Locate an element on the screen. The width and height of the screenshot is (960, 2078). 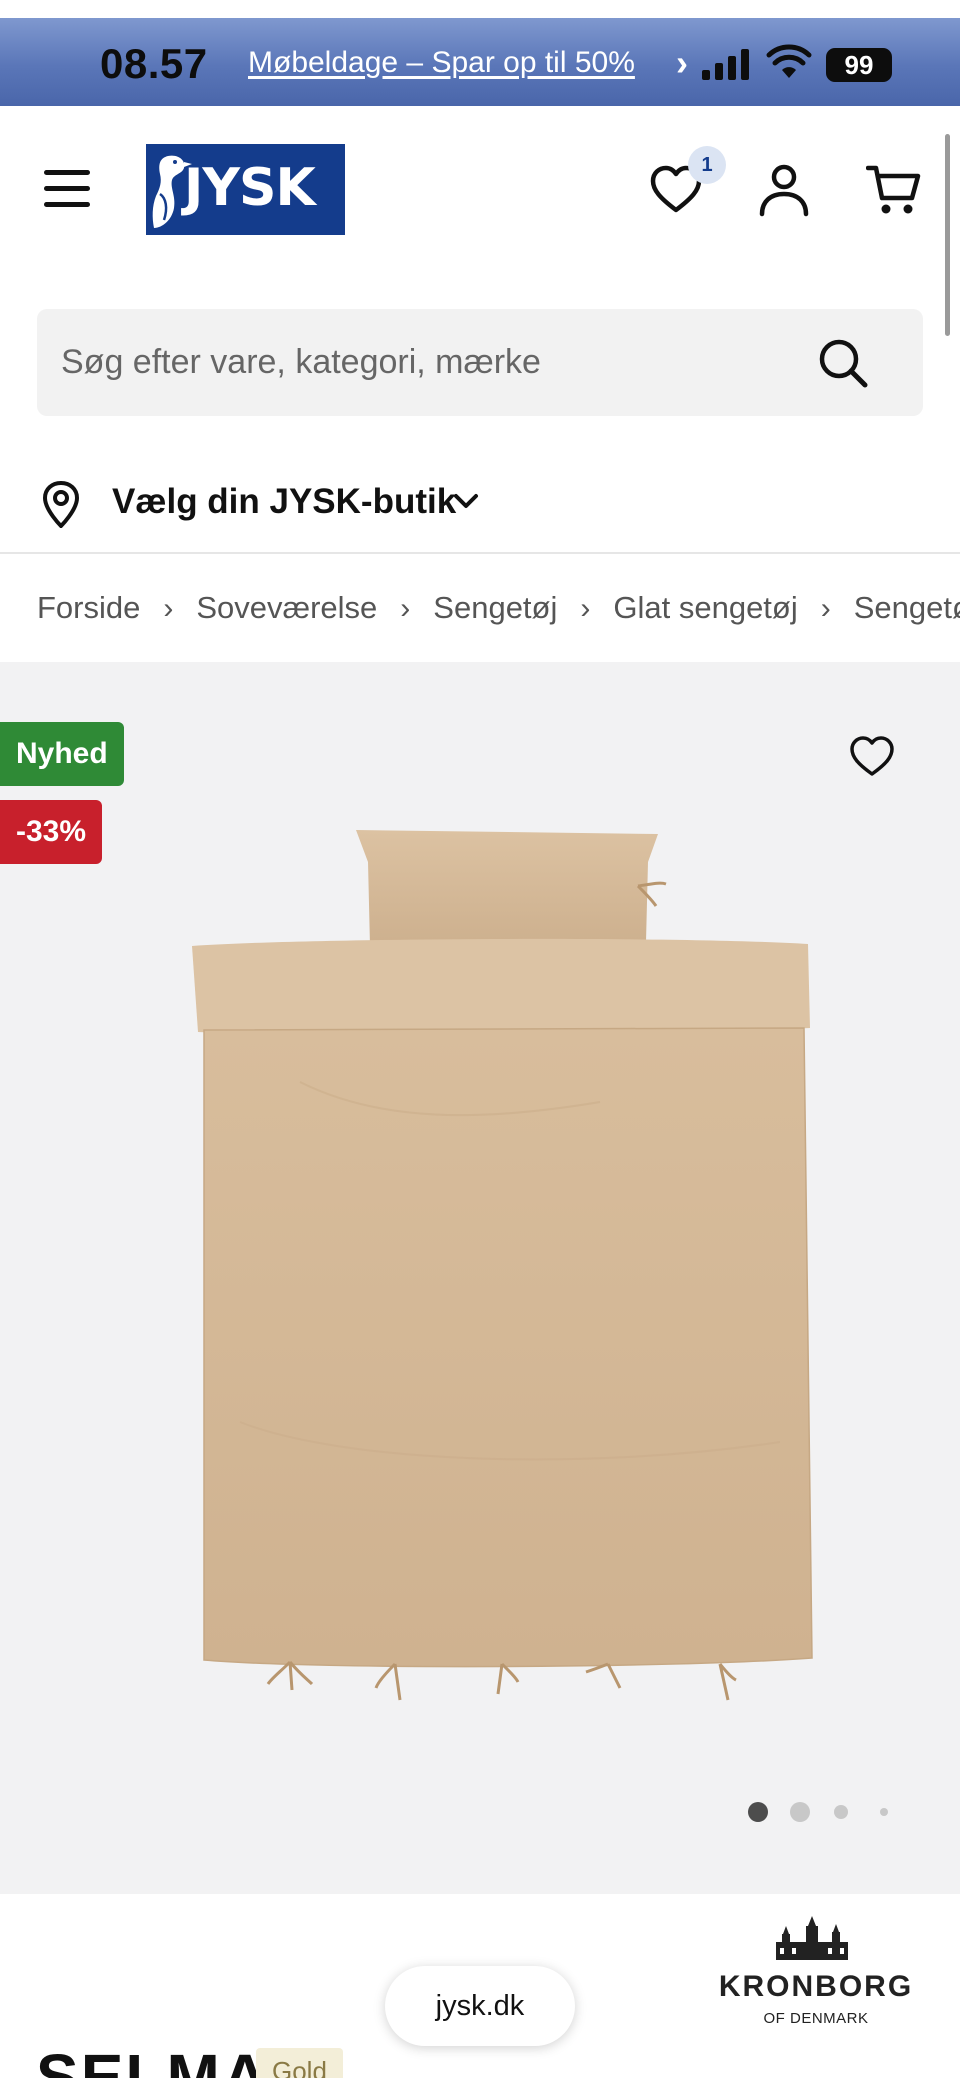
castle-logo-icon is located at coordinates (812, 1938).